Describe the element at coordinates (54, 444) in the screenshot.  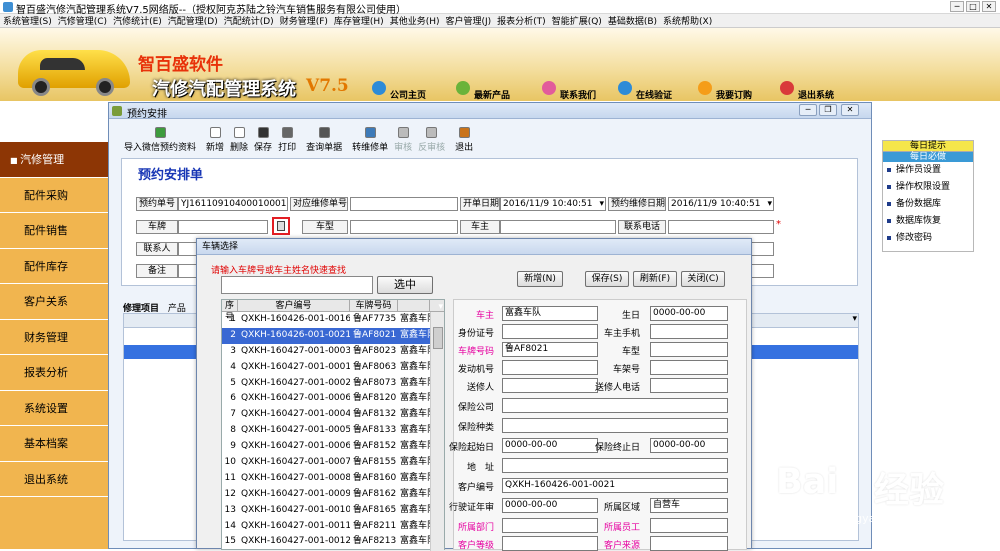
I see `sidebar-item: 基本档案` at that location.